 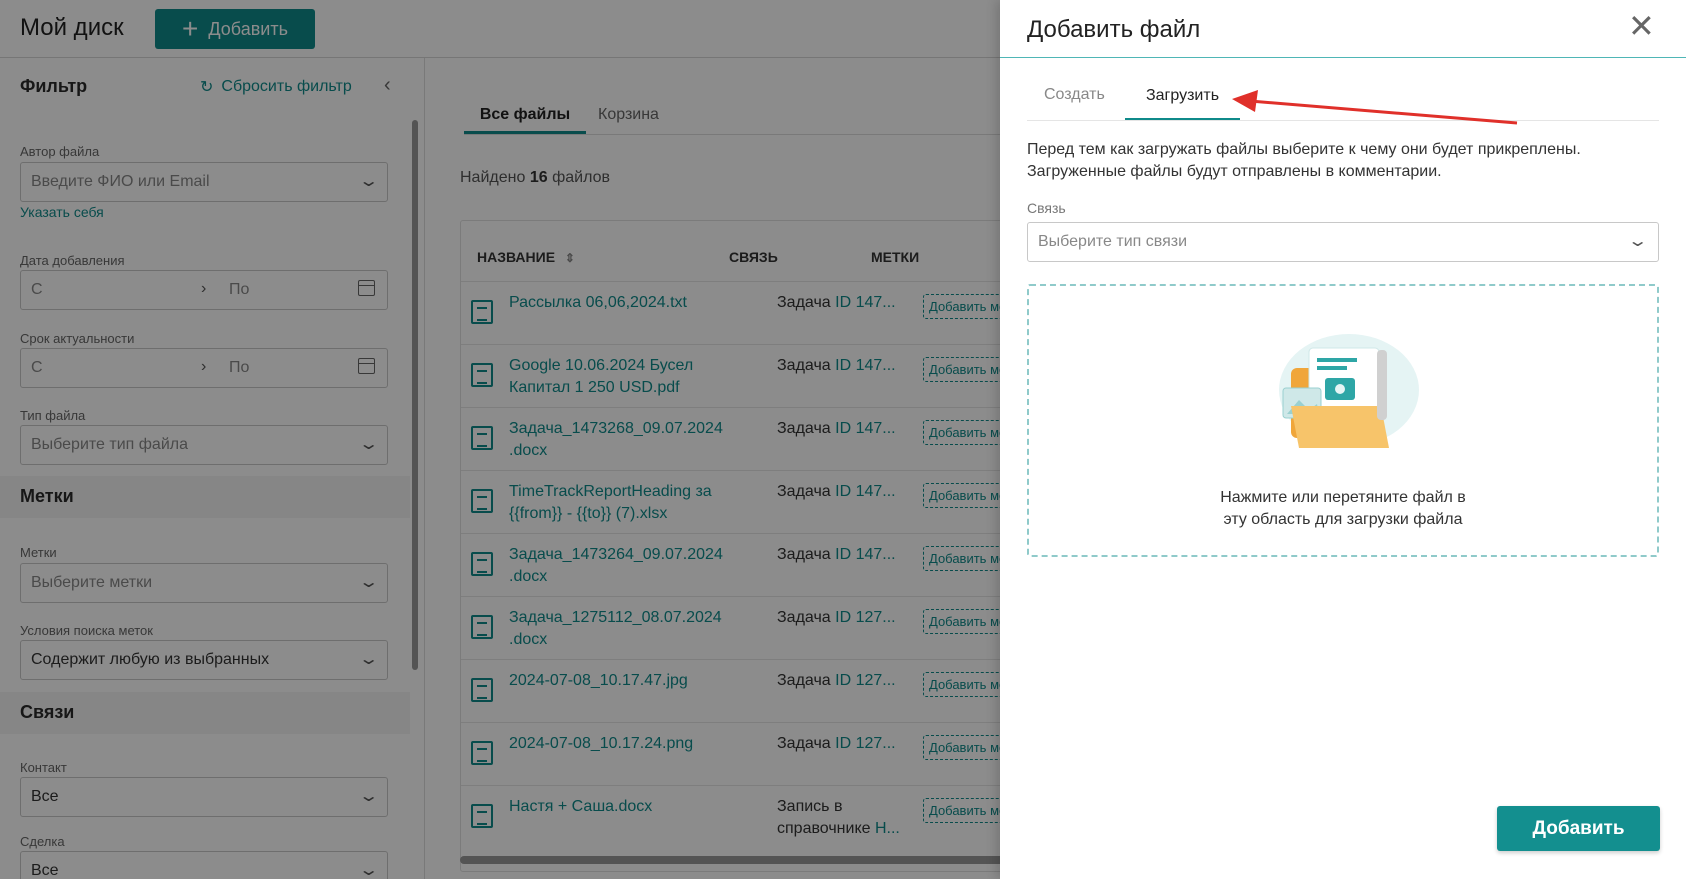 What do you see at coordinates (1182, 100) in the screenshot?
I see `tab-upload: Загрузить` at bounding box center [1182, 100].